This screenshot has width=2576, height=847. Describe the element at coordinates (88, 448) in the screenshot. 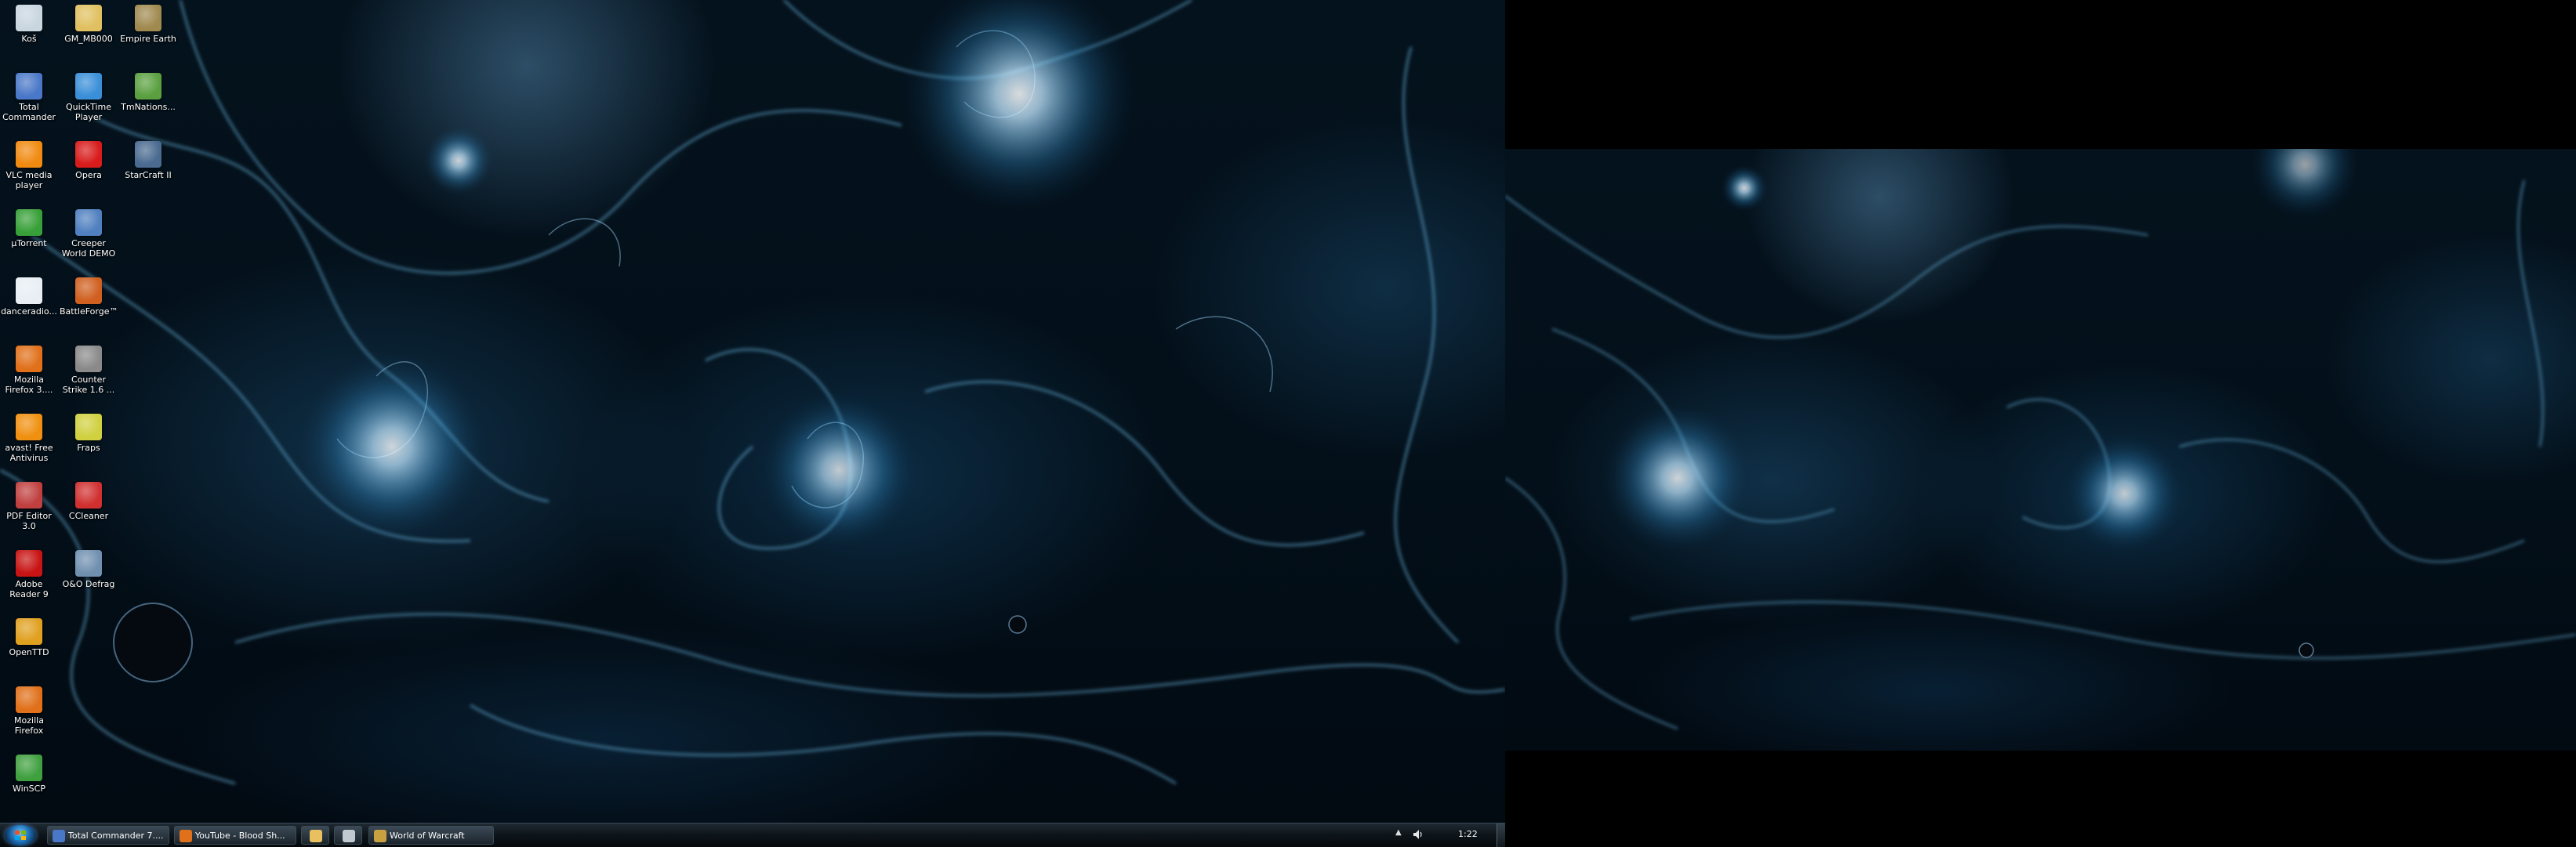

I see `desktop-shortcut-label: Fraps` at that location.